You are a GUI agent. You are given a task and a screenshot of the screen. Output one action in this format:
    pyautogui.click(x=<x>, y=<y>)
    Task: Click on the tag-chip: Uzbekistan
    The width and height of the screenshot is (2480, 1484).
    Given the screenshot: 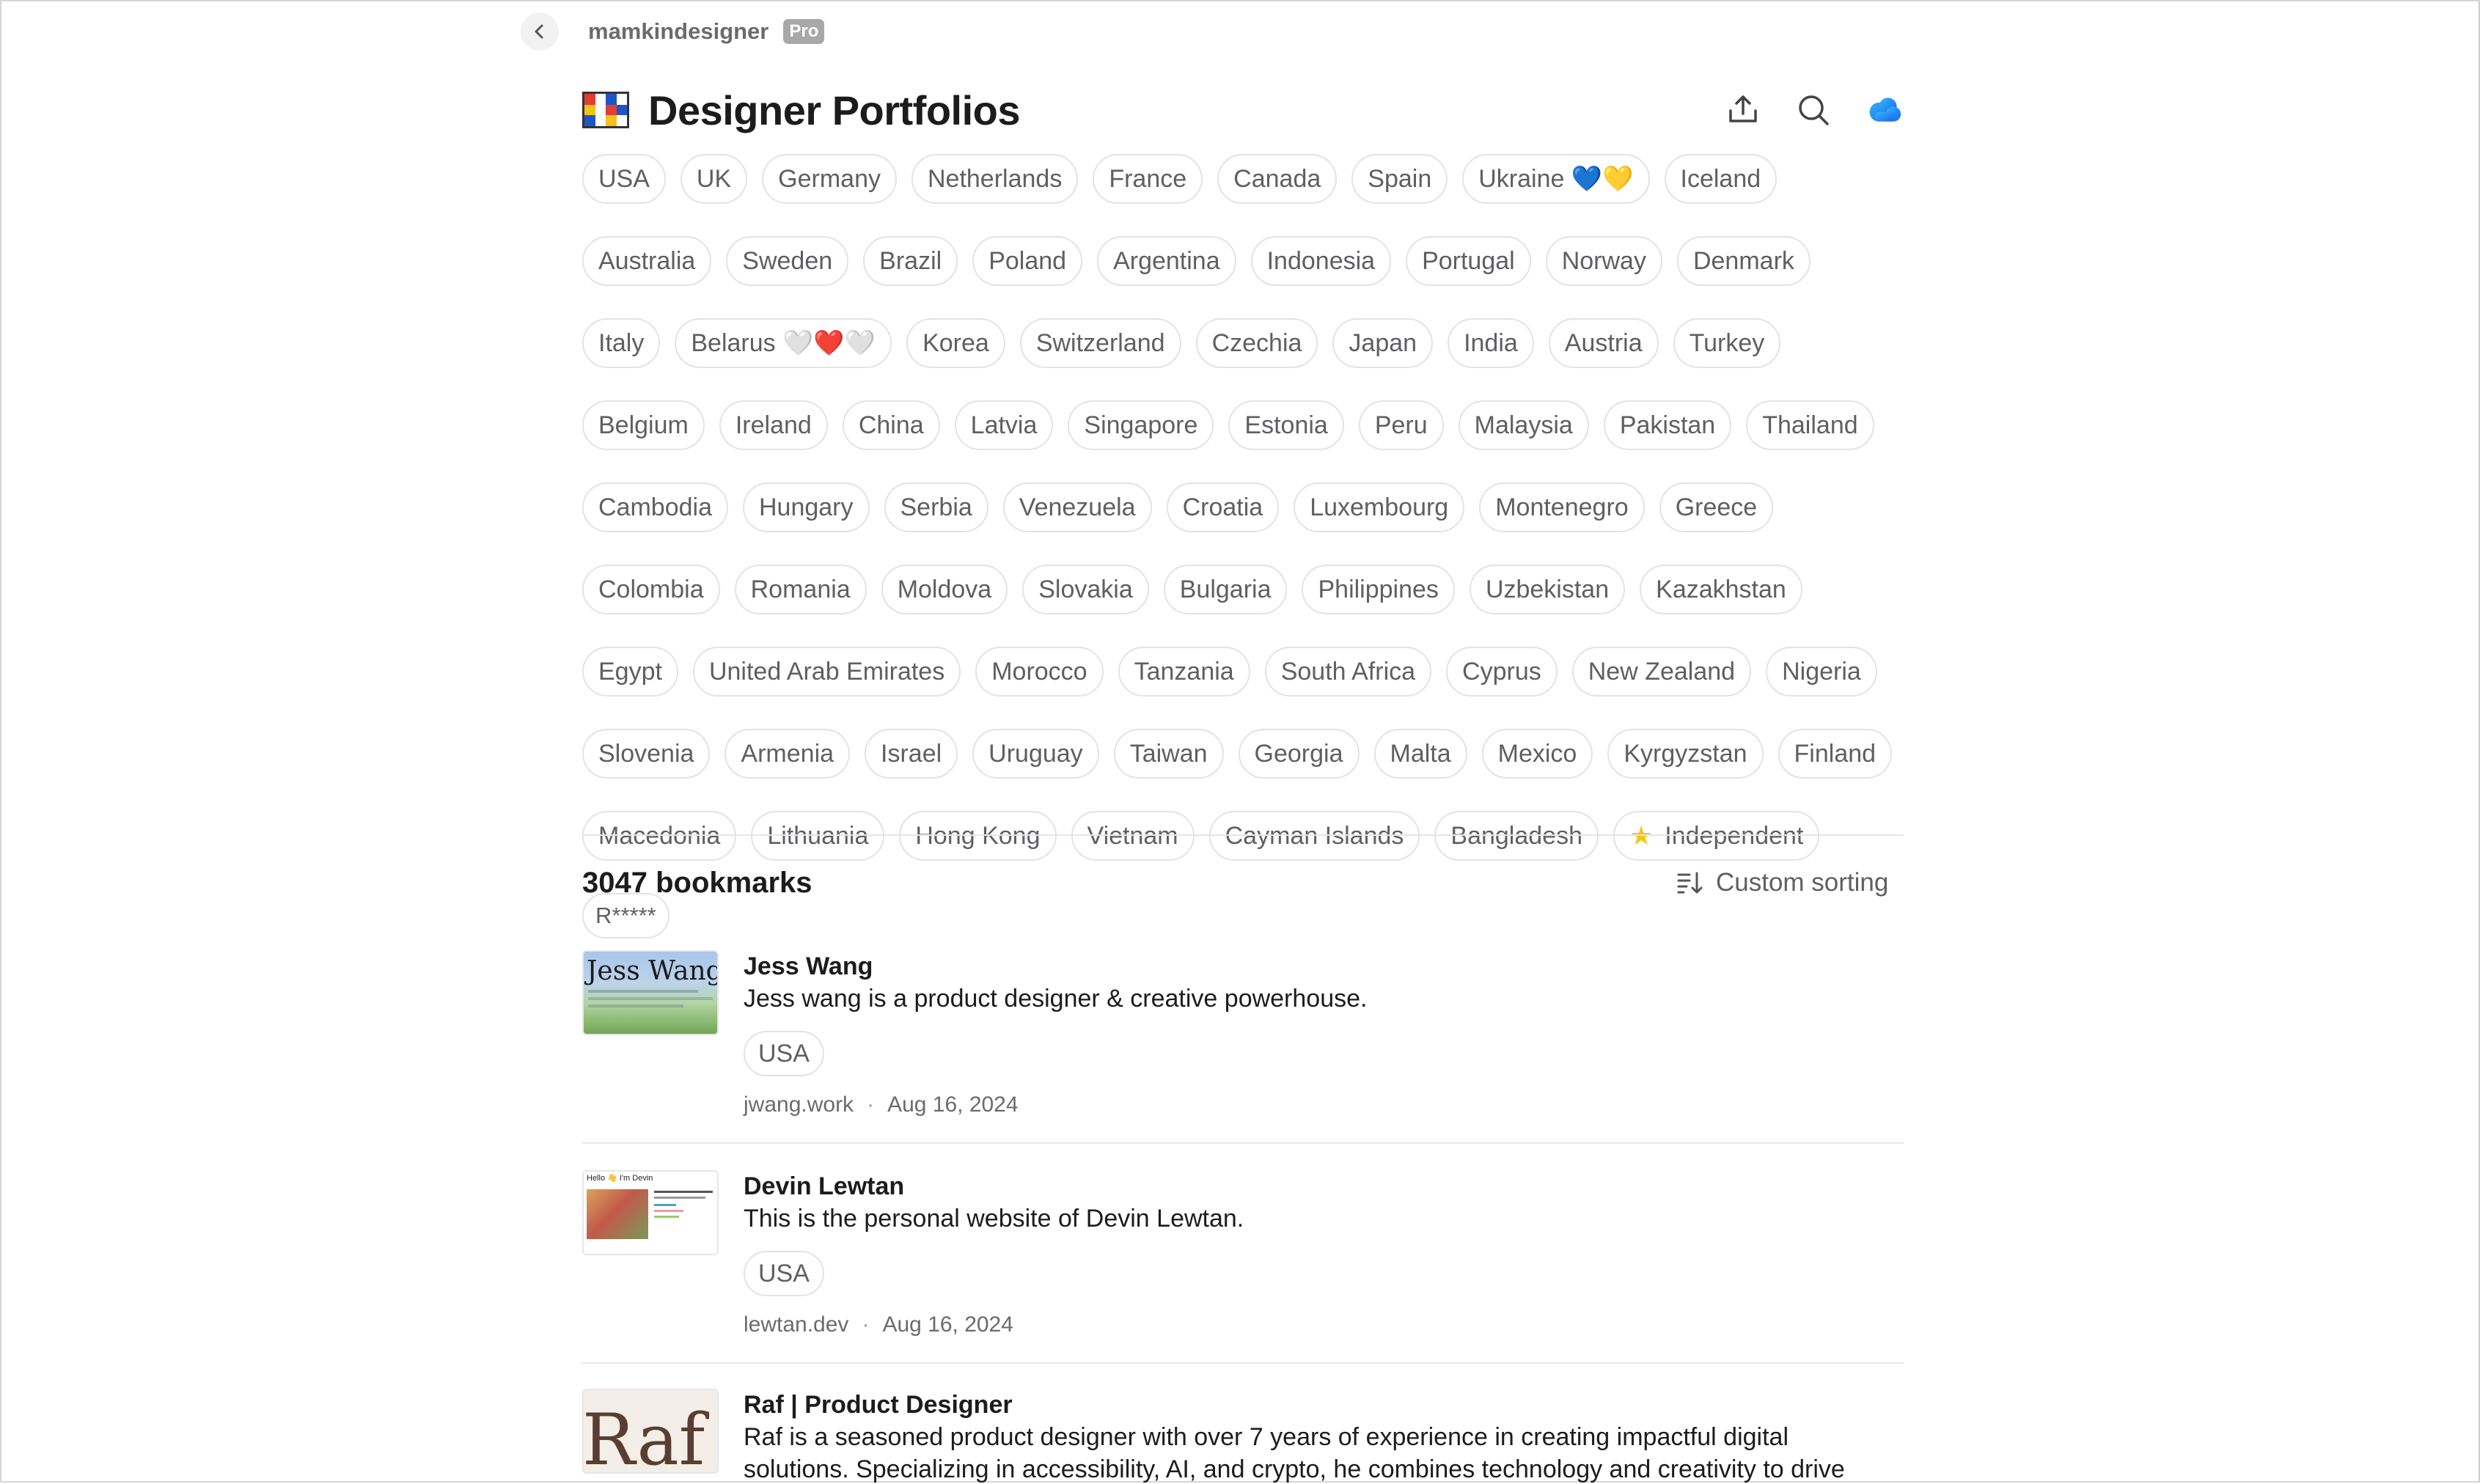 What is the action you would take?
    pyautogui.click(x=1547, y=589)
    